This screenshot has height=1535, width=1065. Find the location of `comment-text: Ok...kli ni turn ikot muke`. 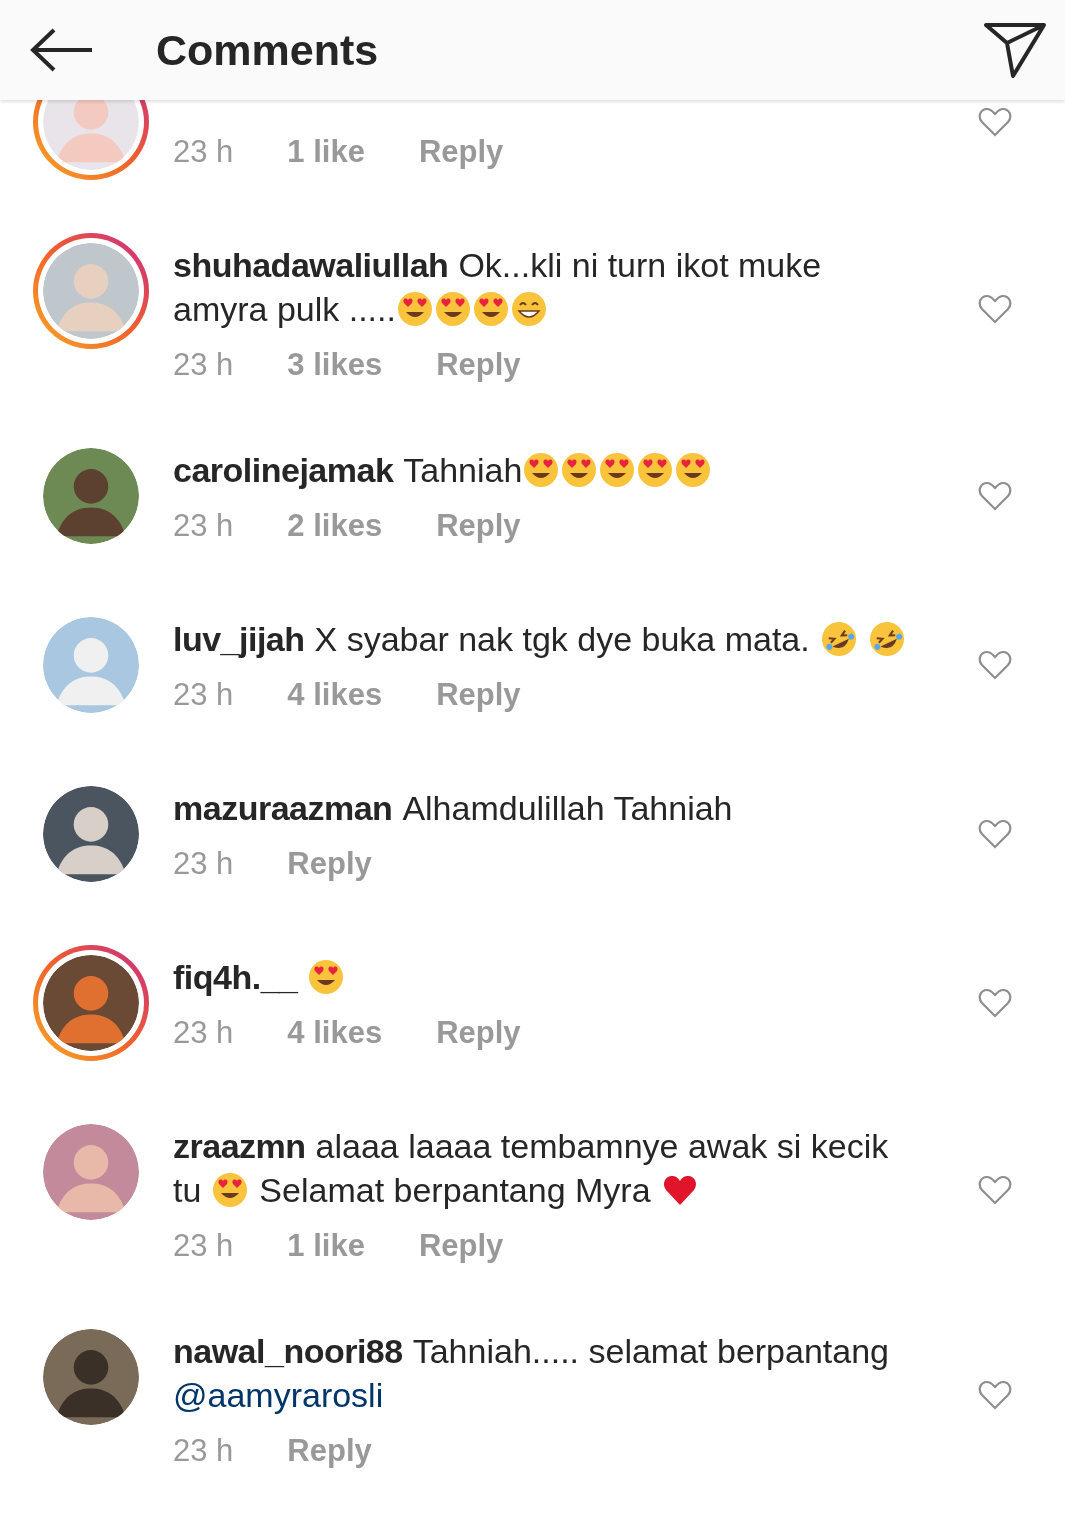

comment-text: Ok...kli ni turn ikot muke is located at coordinates (640, 265).